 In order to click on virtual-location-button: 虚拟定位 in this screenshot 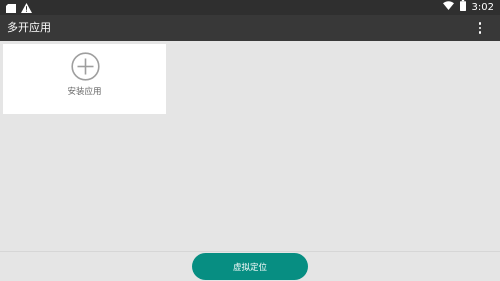, I will do `click(250, 266)`.